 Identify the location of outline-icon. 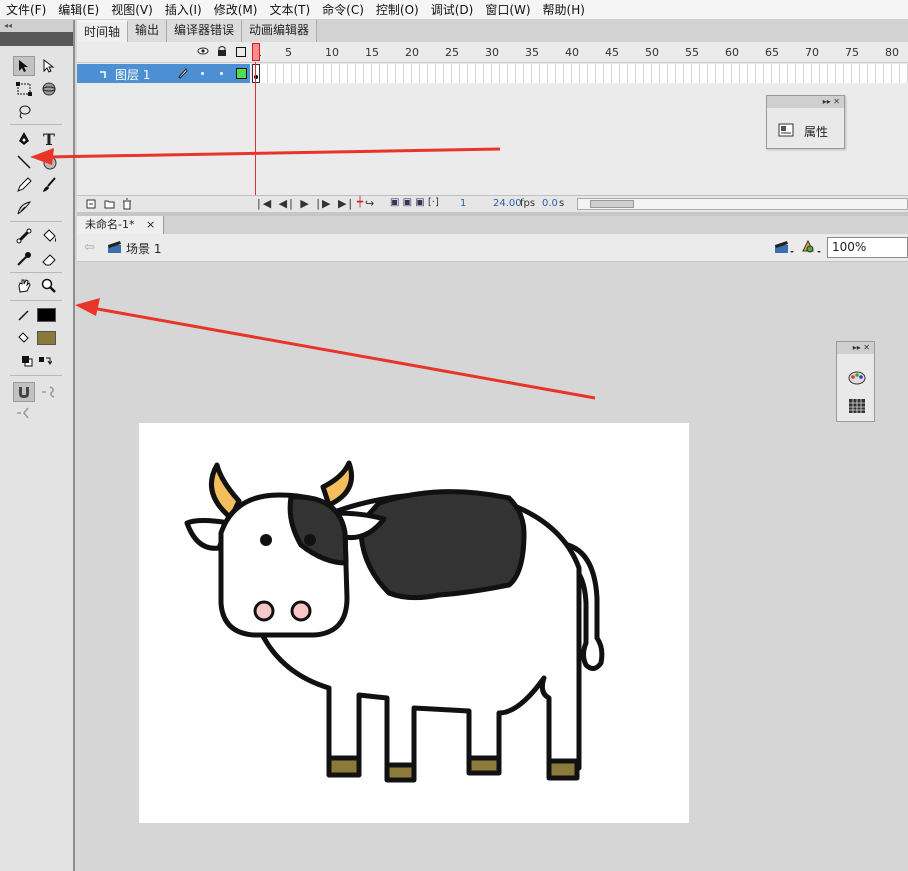
(241, 52).